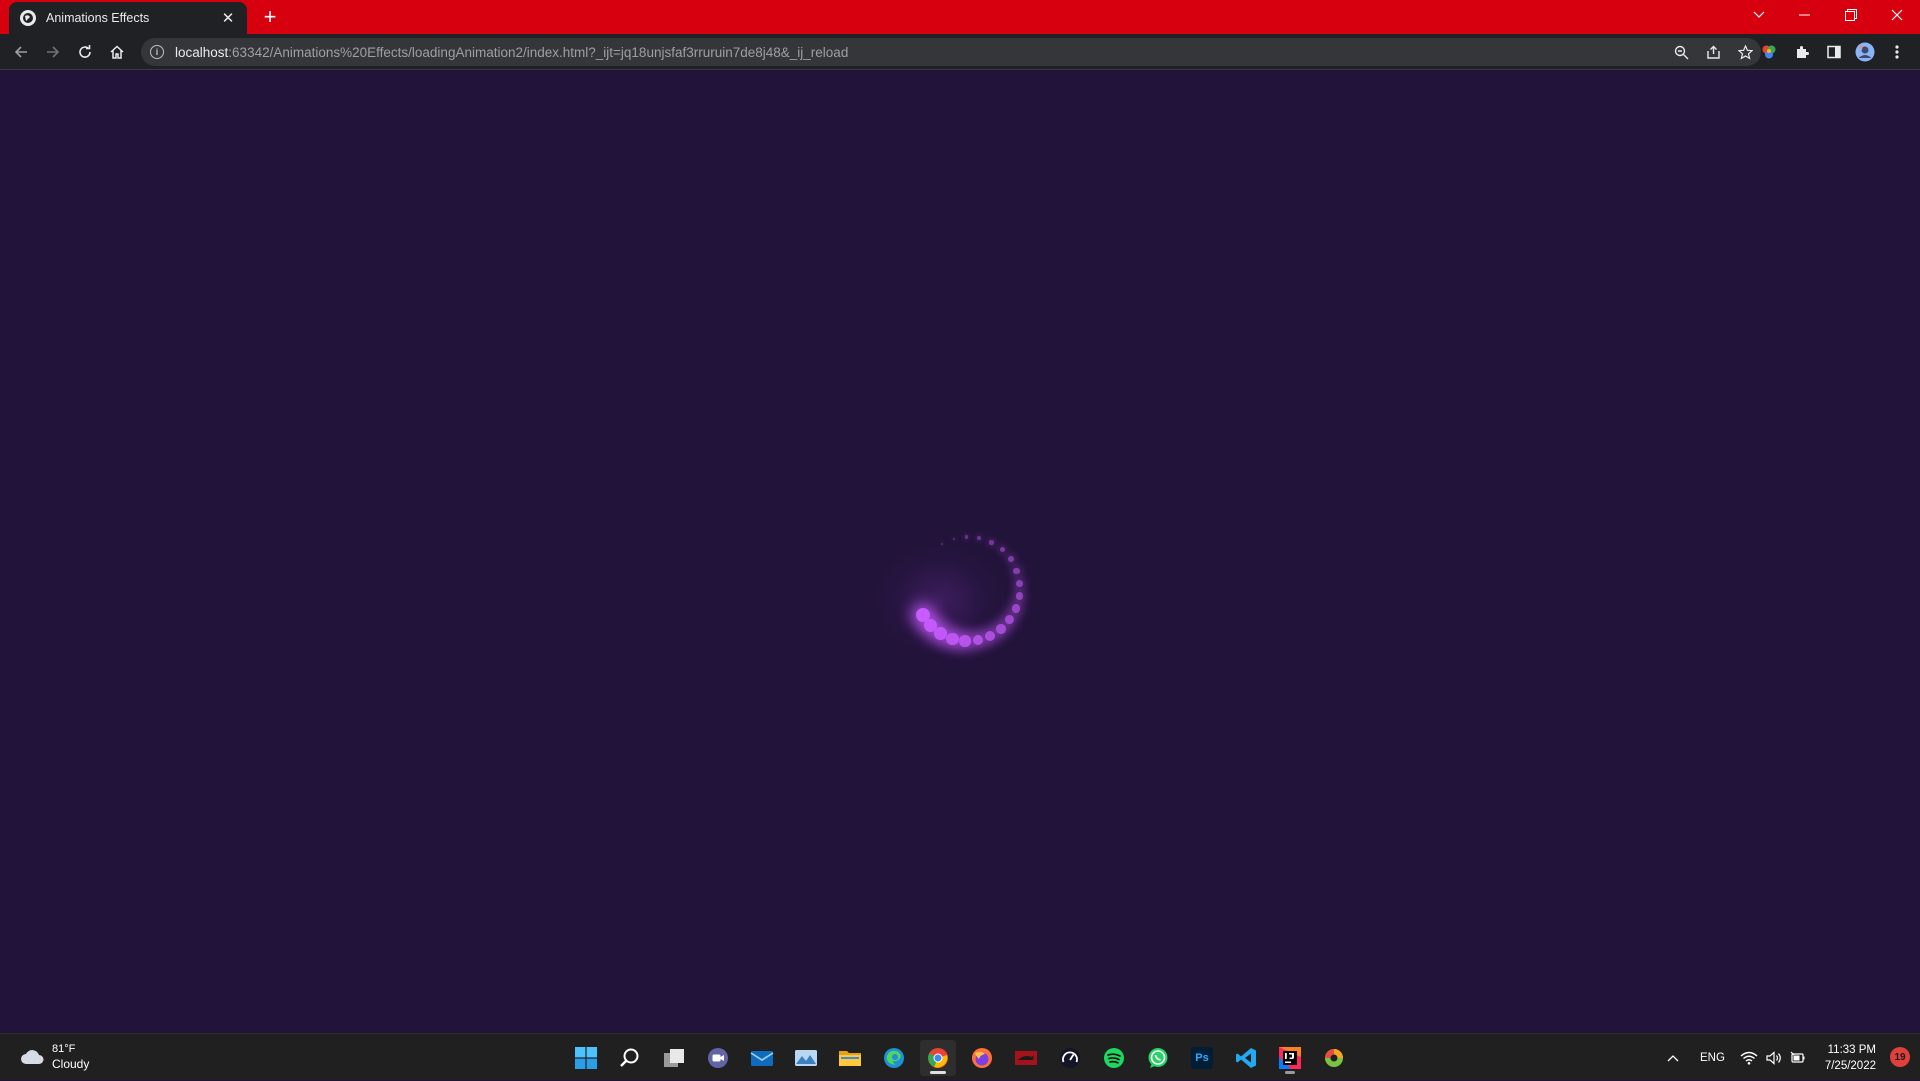 The height and width of the screenshot is (1081, 1920). I want to click on home-button, so click(117, 52).